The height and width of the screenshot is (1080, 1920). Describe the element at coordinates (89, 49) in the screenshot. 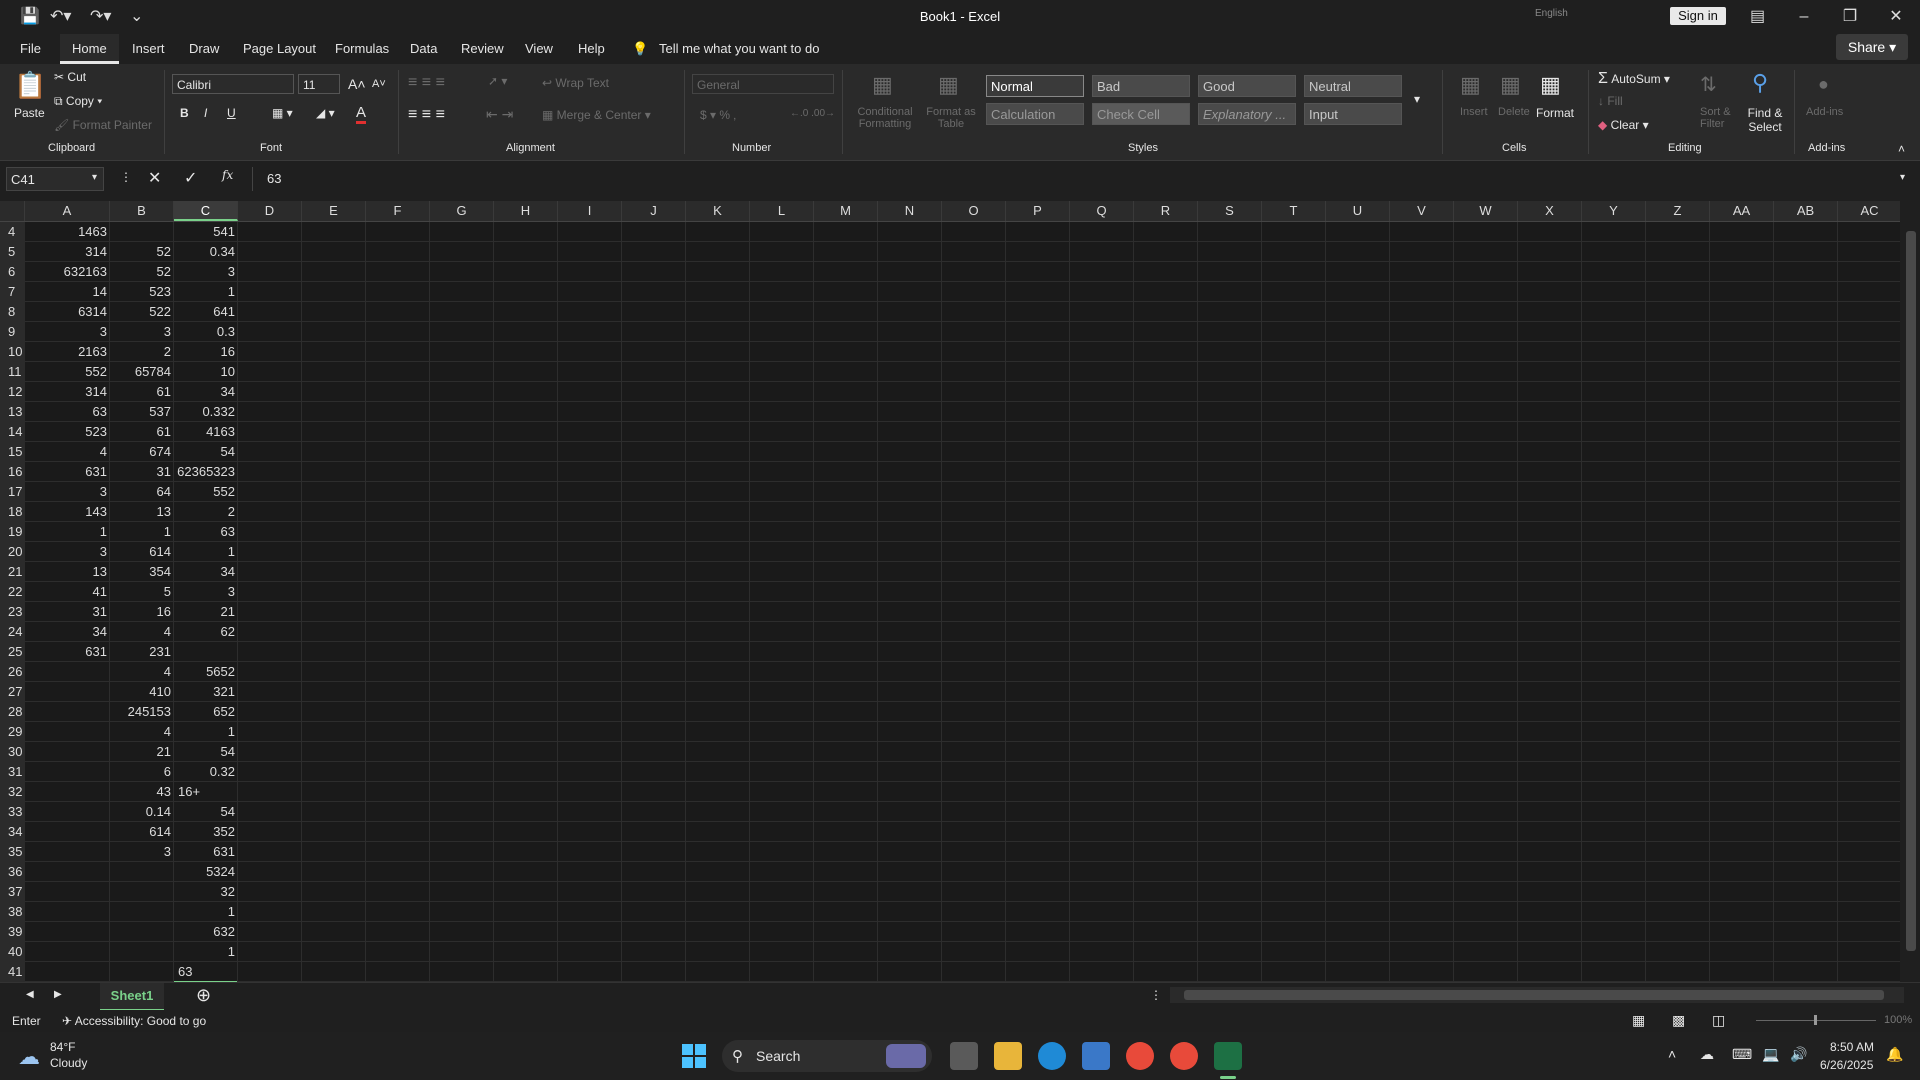

I see `tab-home: Home` at that location.